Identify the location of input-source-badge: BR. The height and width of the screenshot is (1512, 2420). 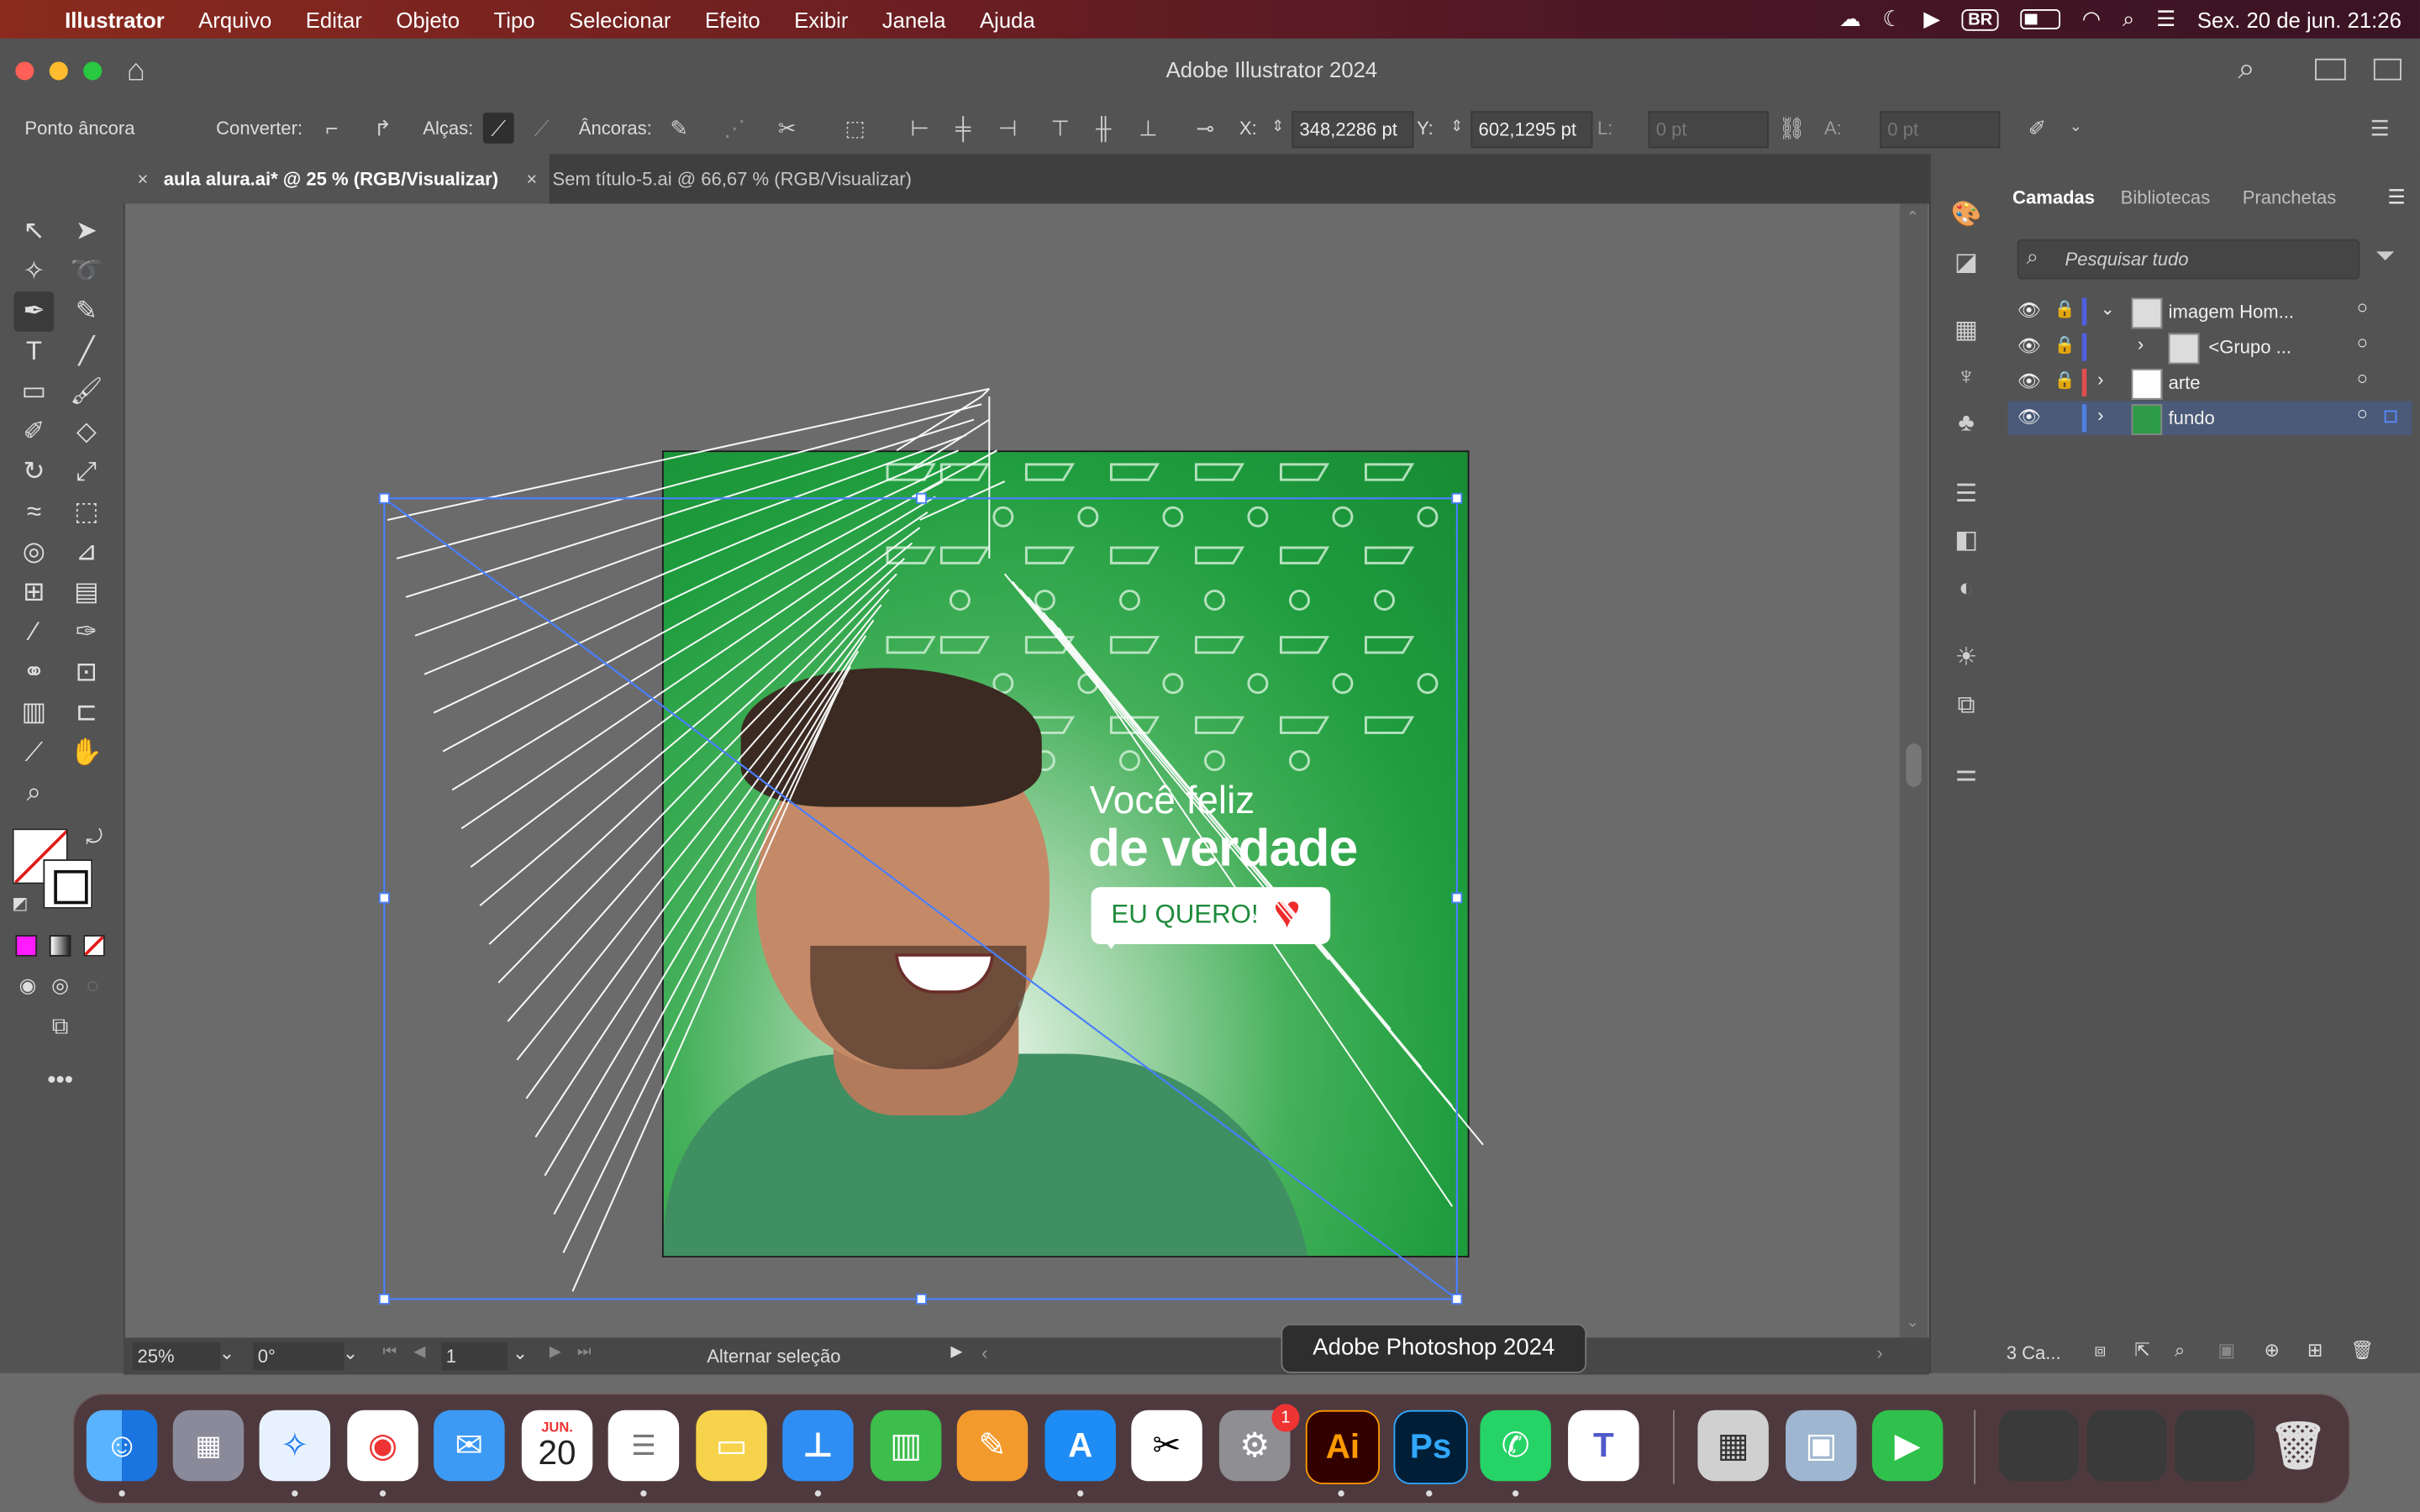
(1980, 19).